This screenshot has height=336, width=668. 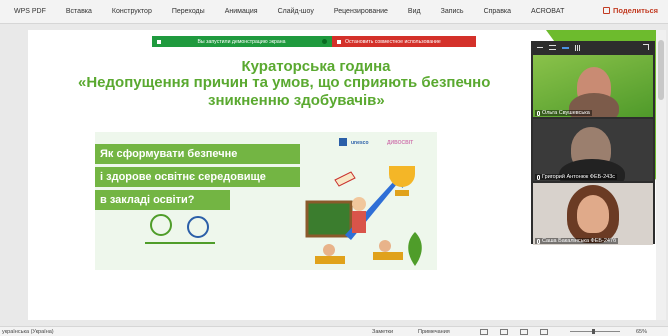 I want to click on stop-icon, so click(x=339, y=41).